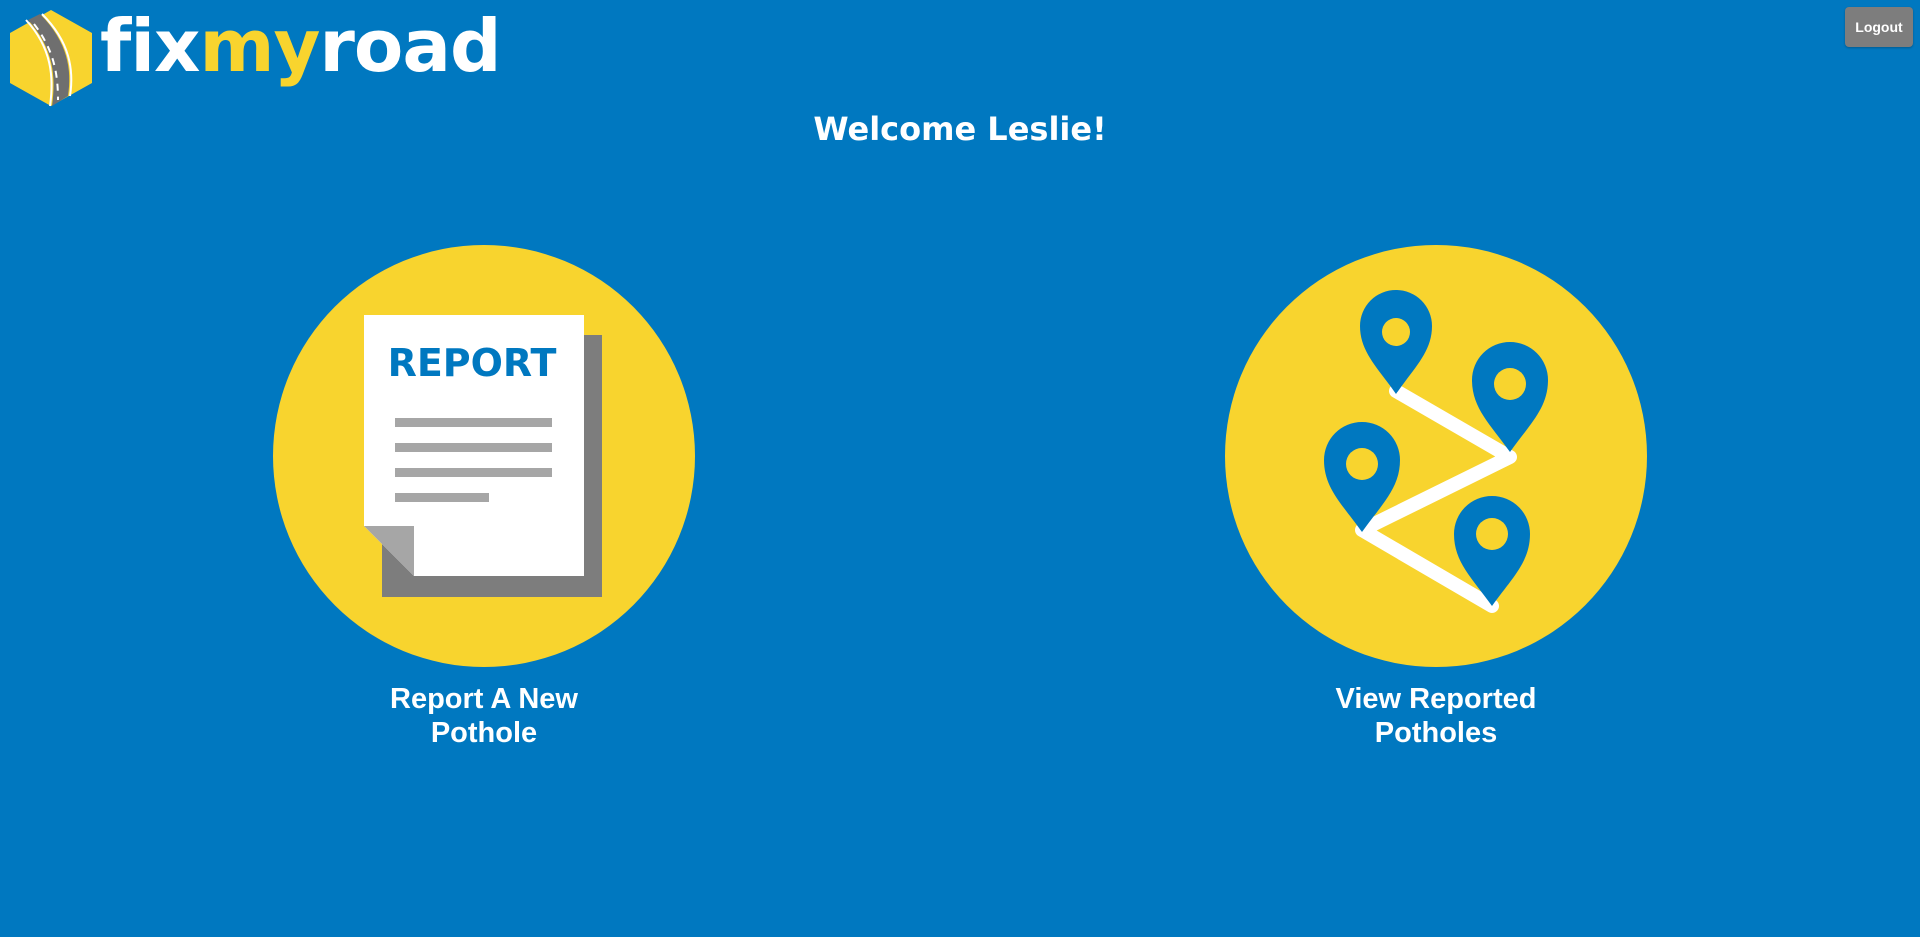 This screenshot has height=937, width=1920. I want to click on logo-wordmark: fixmyroad, so click(301, 46).